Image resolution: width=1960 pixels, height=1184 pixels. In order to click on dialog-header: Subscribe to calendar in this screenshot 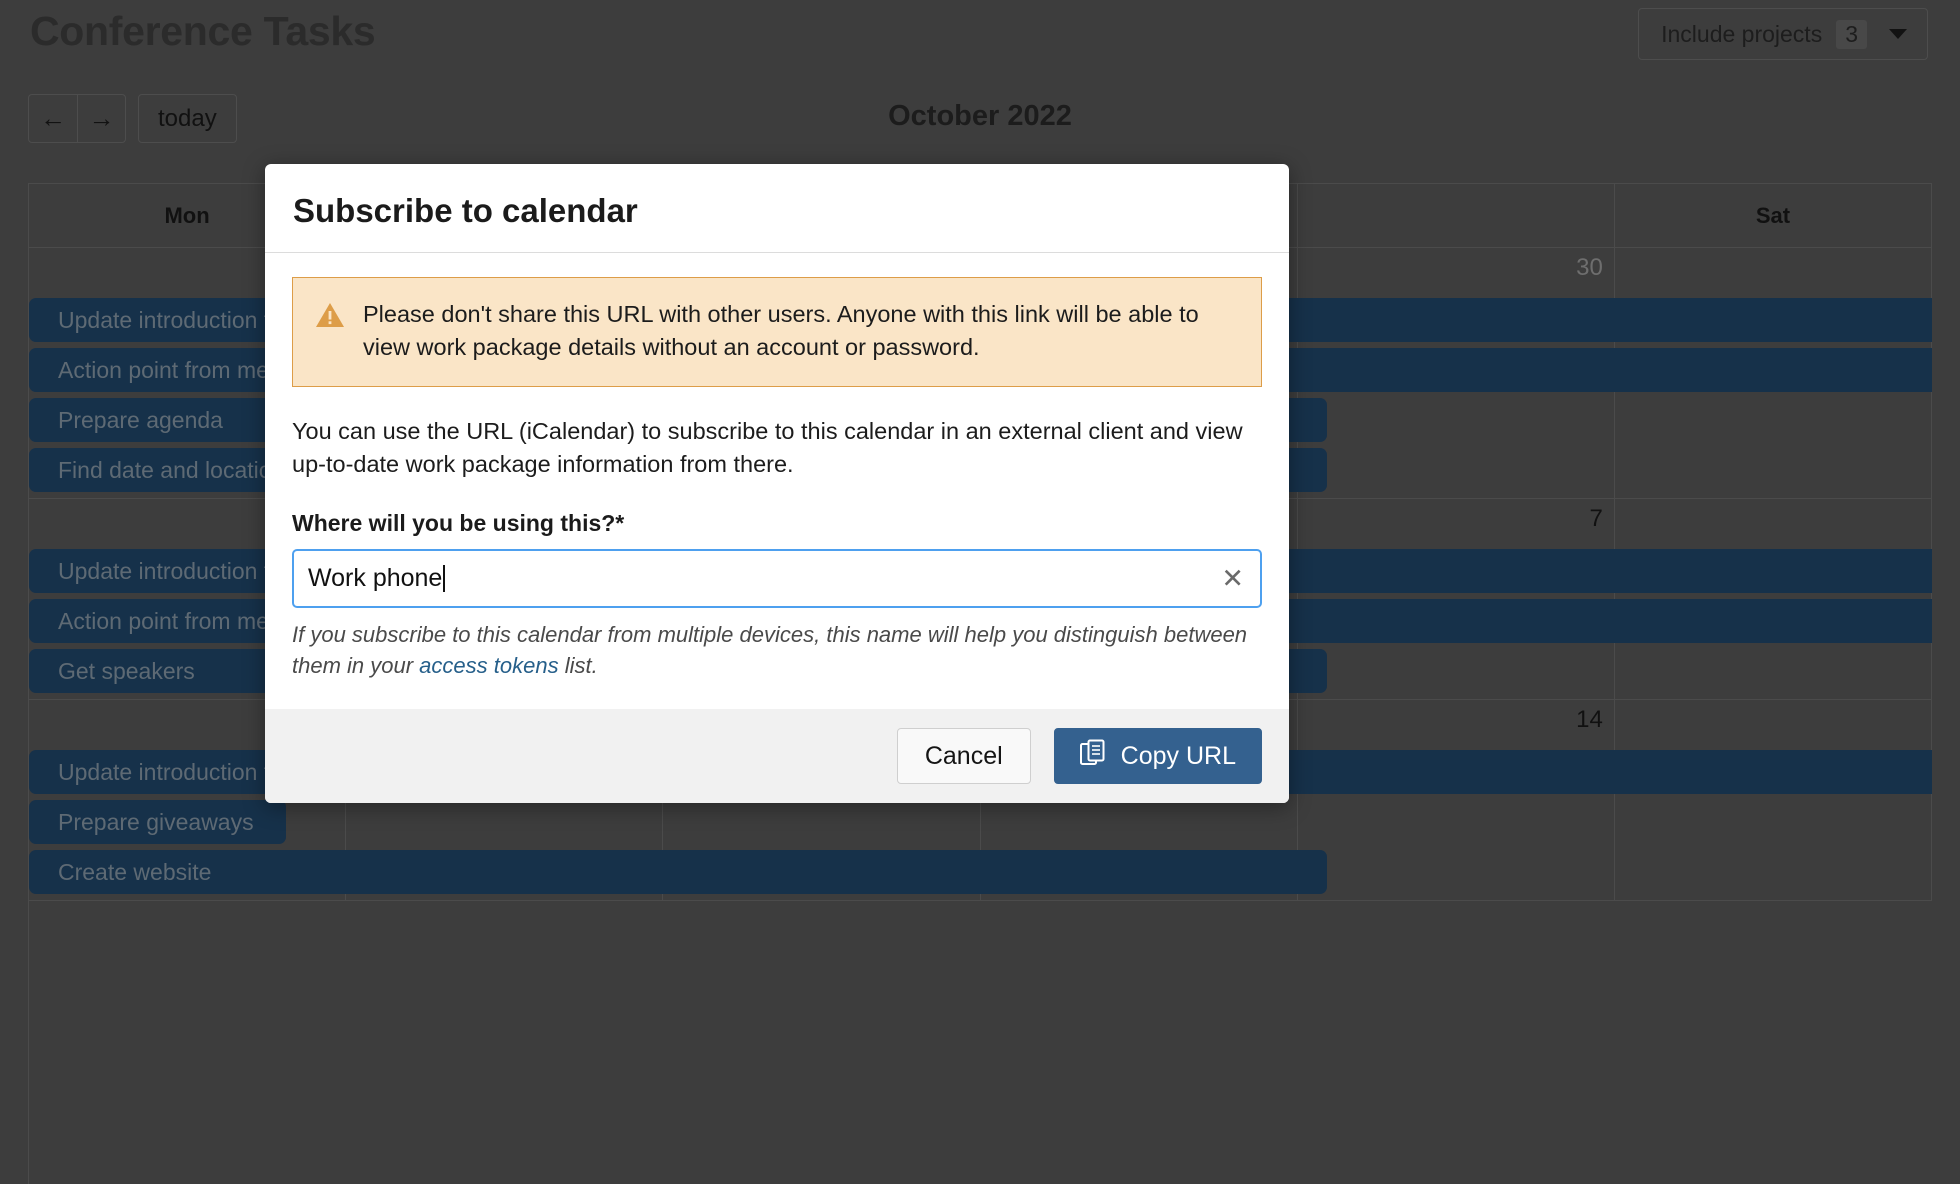, I will do `click(777, 208)`.